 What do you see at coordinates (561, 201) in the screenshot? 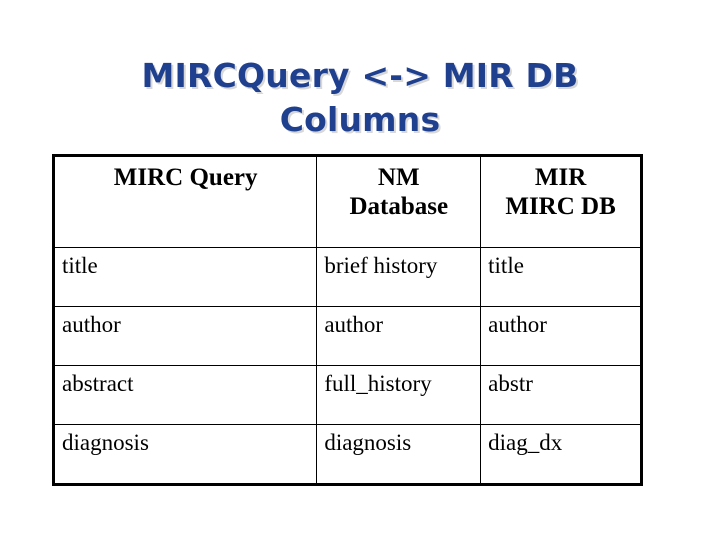
I see `column-header-mir-mirc-db: MIR MIRC DB` at bounding box center [561, 201].